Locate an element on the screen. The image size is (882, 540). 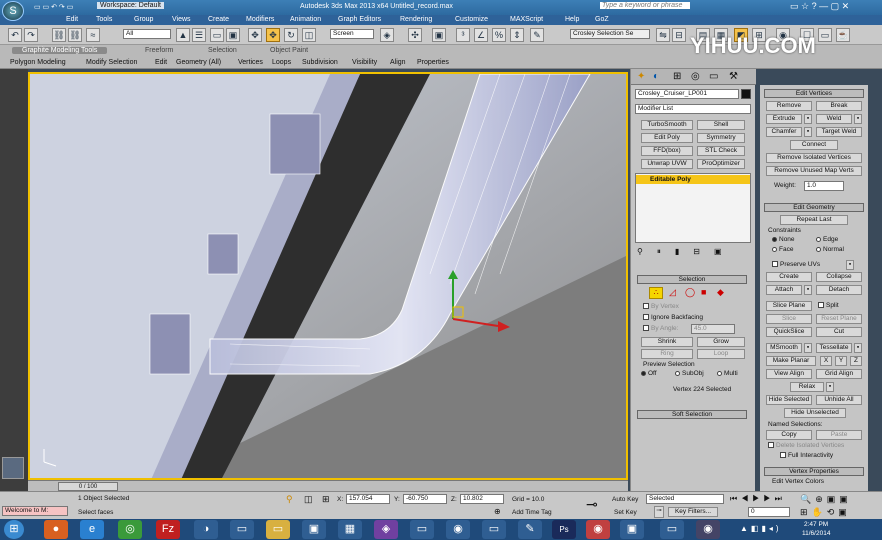
quickslice-button: QuickSlice is located at coordinates (789, 332).